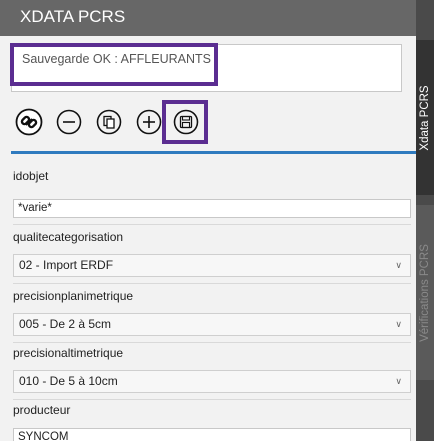  What do you see at coordinates (73, 296) in the screenshot?
I see `precisionplanimetrique-label: precisionplanimetrique` at bounding box center [73, 296].